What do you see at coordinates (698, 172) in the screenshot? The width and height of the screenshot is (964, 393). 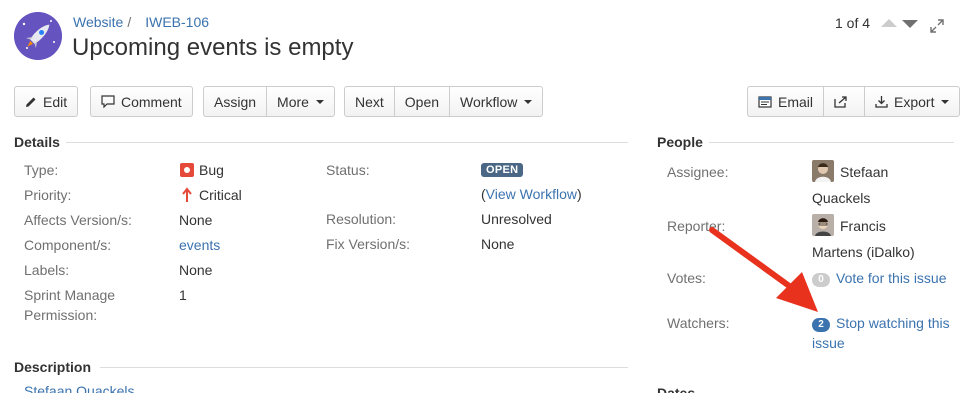 I see `assignee-label: Assignee:` at bounding box center [698, 172].